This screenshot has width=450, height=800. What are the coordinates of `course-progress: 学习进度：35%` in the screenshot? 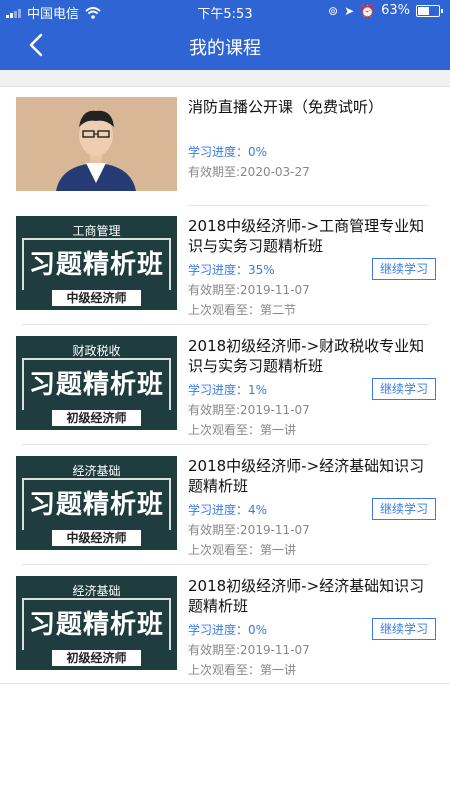 It's located at (231, 270).